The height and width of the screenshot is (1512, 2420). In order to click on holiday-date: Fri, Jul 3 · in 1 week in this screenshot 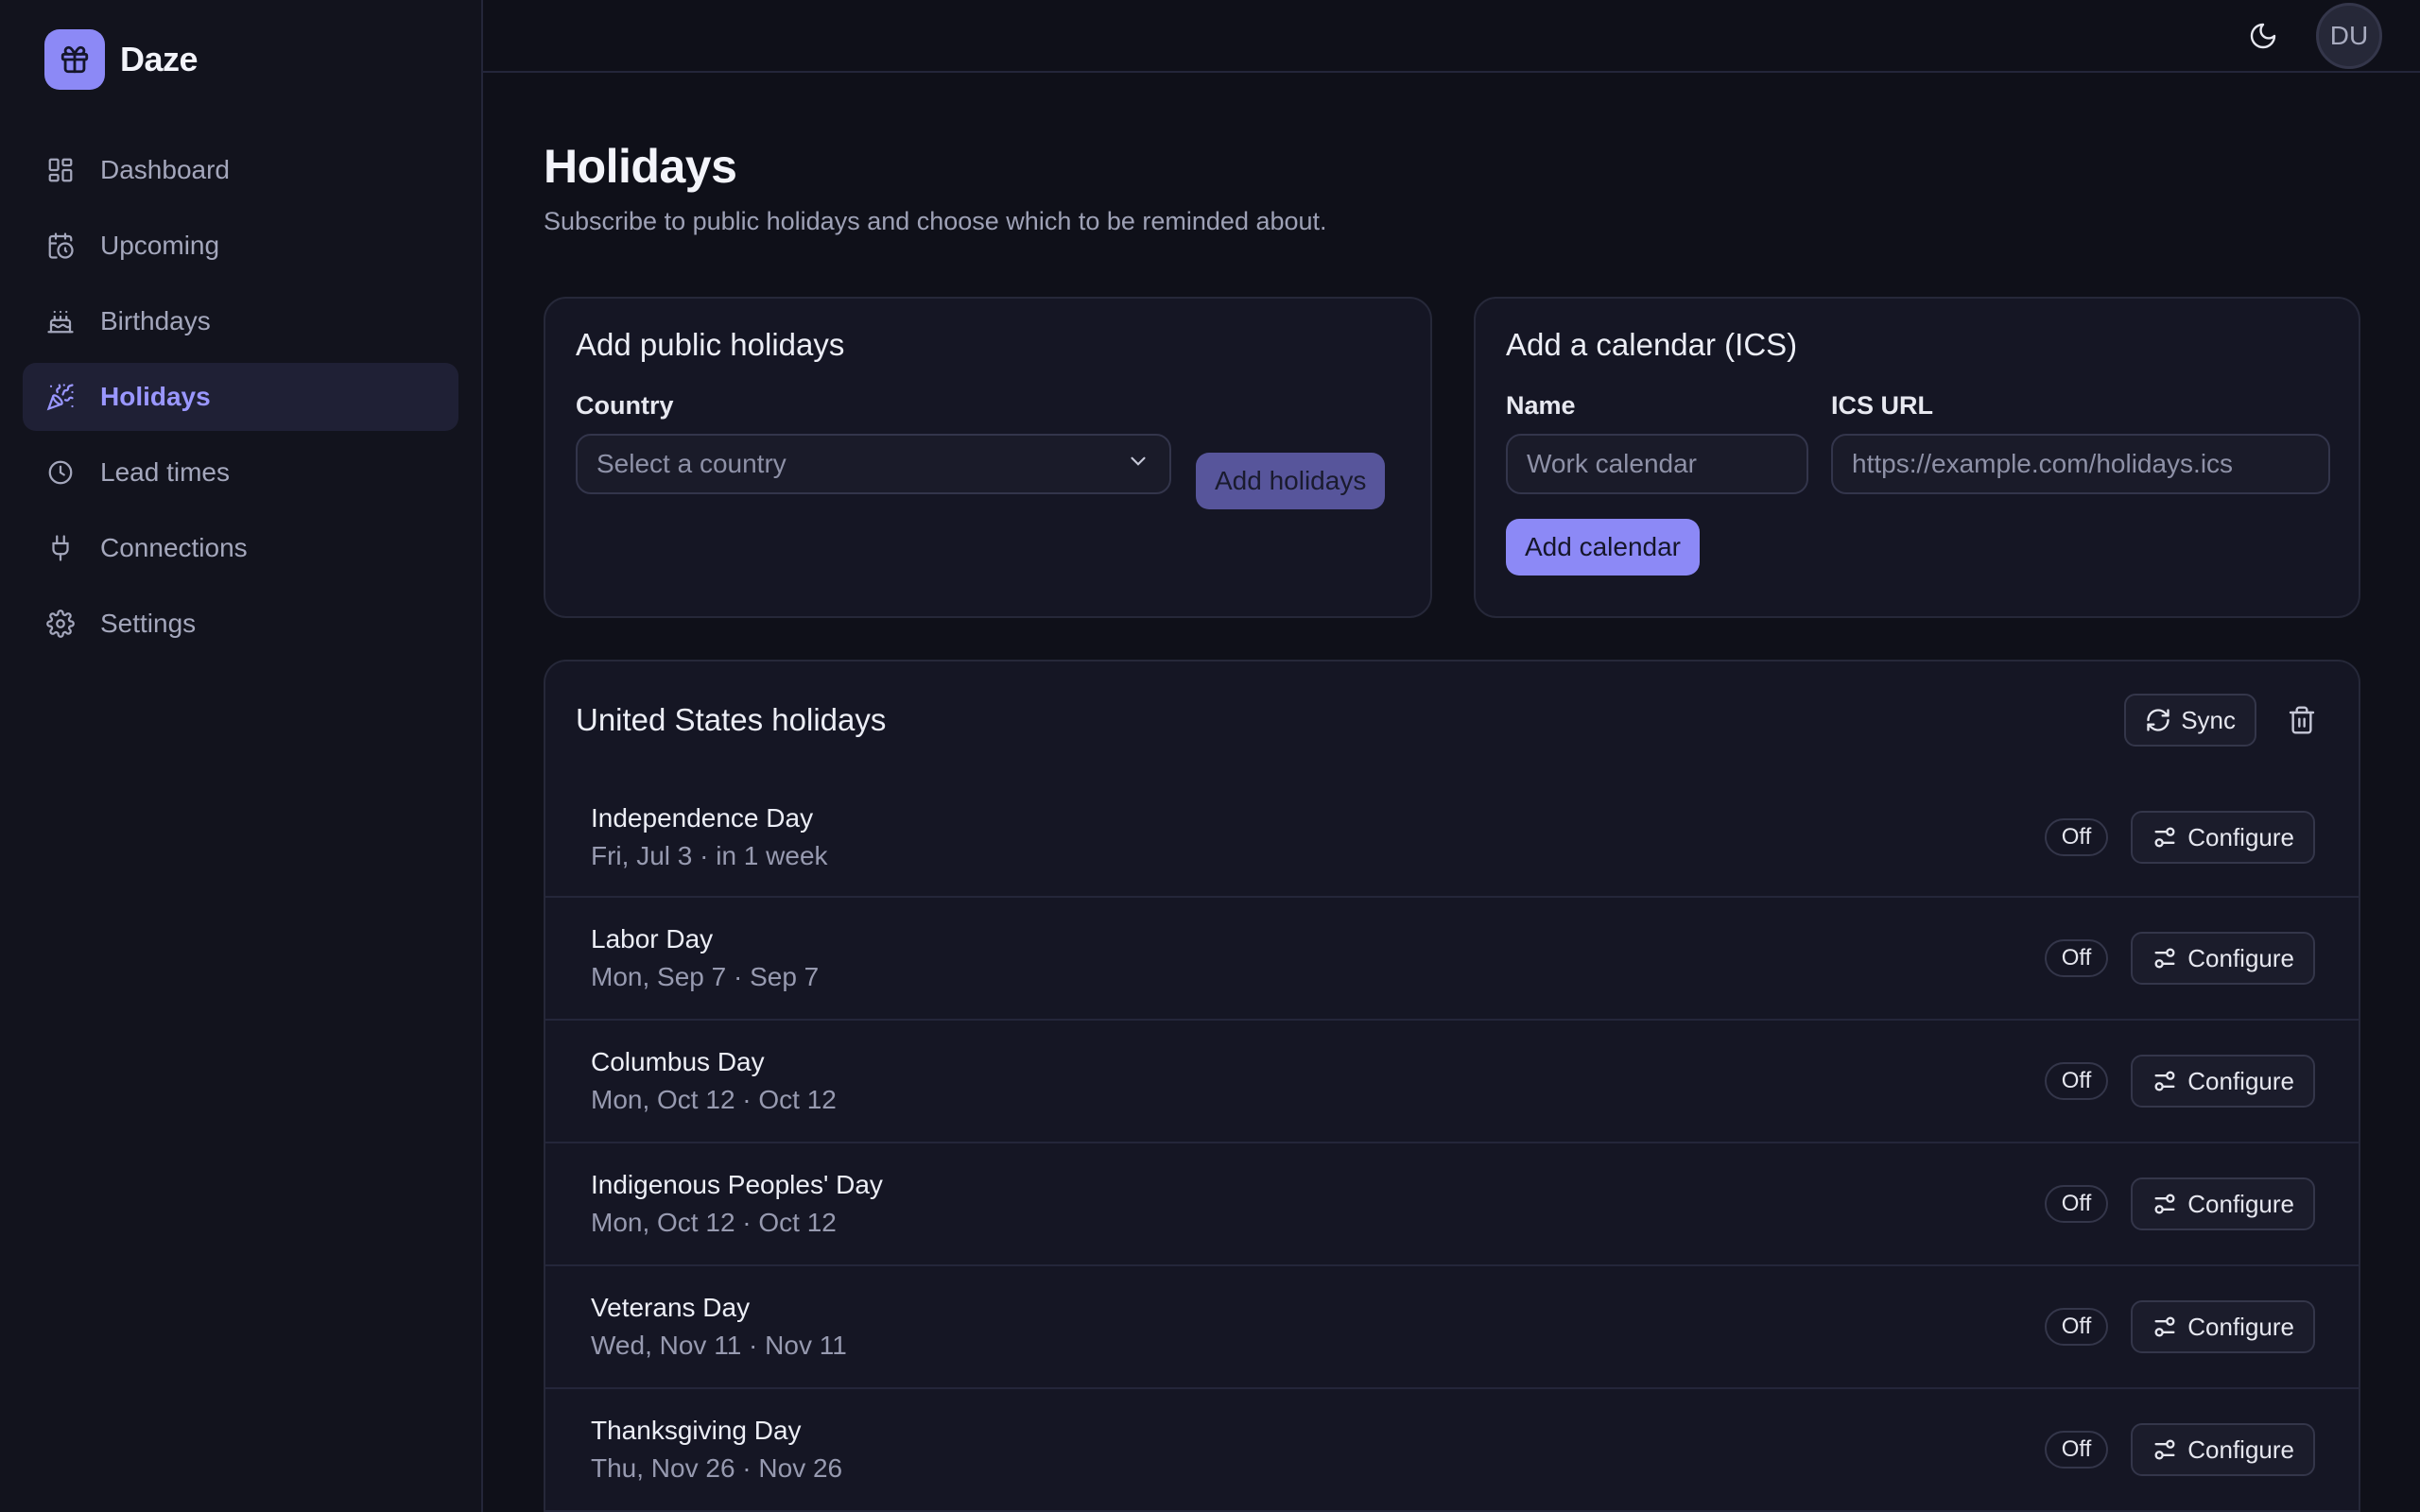, I will do `click(710, 855)`.